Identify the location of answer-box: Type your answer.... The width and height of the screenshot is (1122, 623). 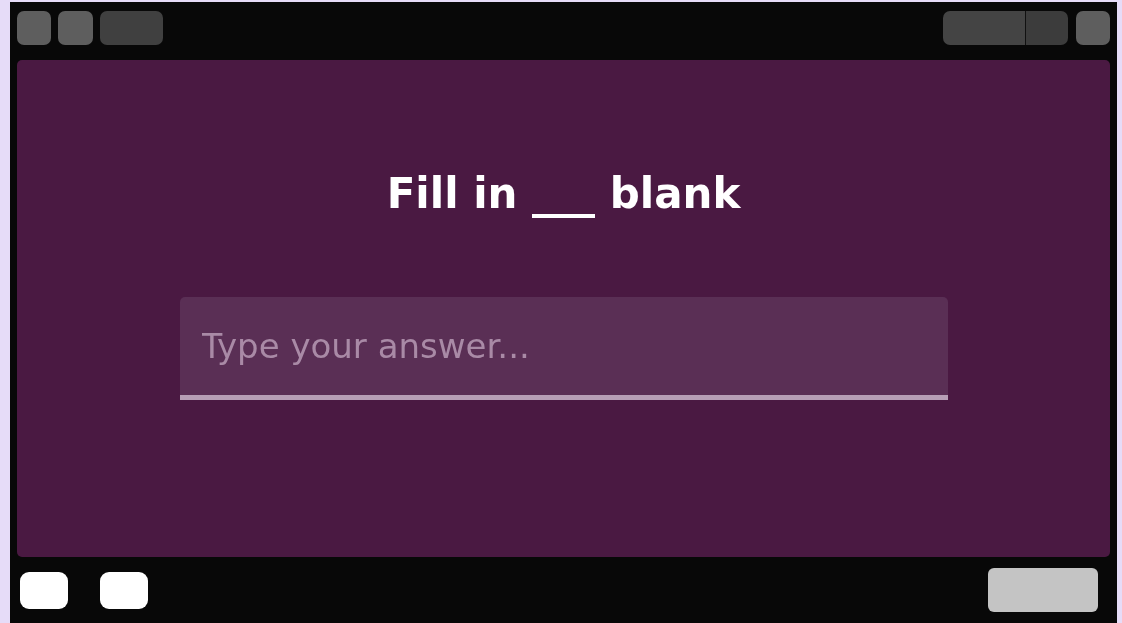
(563, 348).